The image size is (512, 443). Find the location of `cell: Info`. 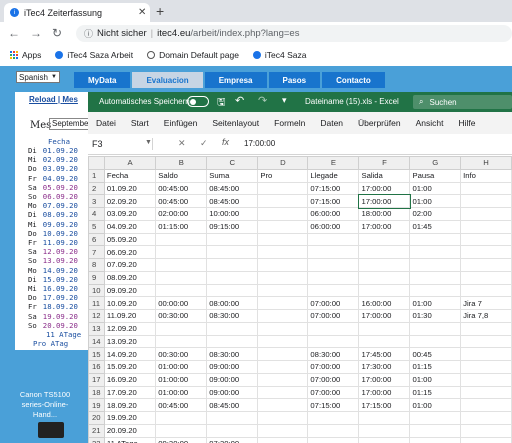

cell: Info is located at coordinates (486, 175).